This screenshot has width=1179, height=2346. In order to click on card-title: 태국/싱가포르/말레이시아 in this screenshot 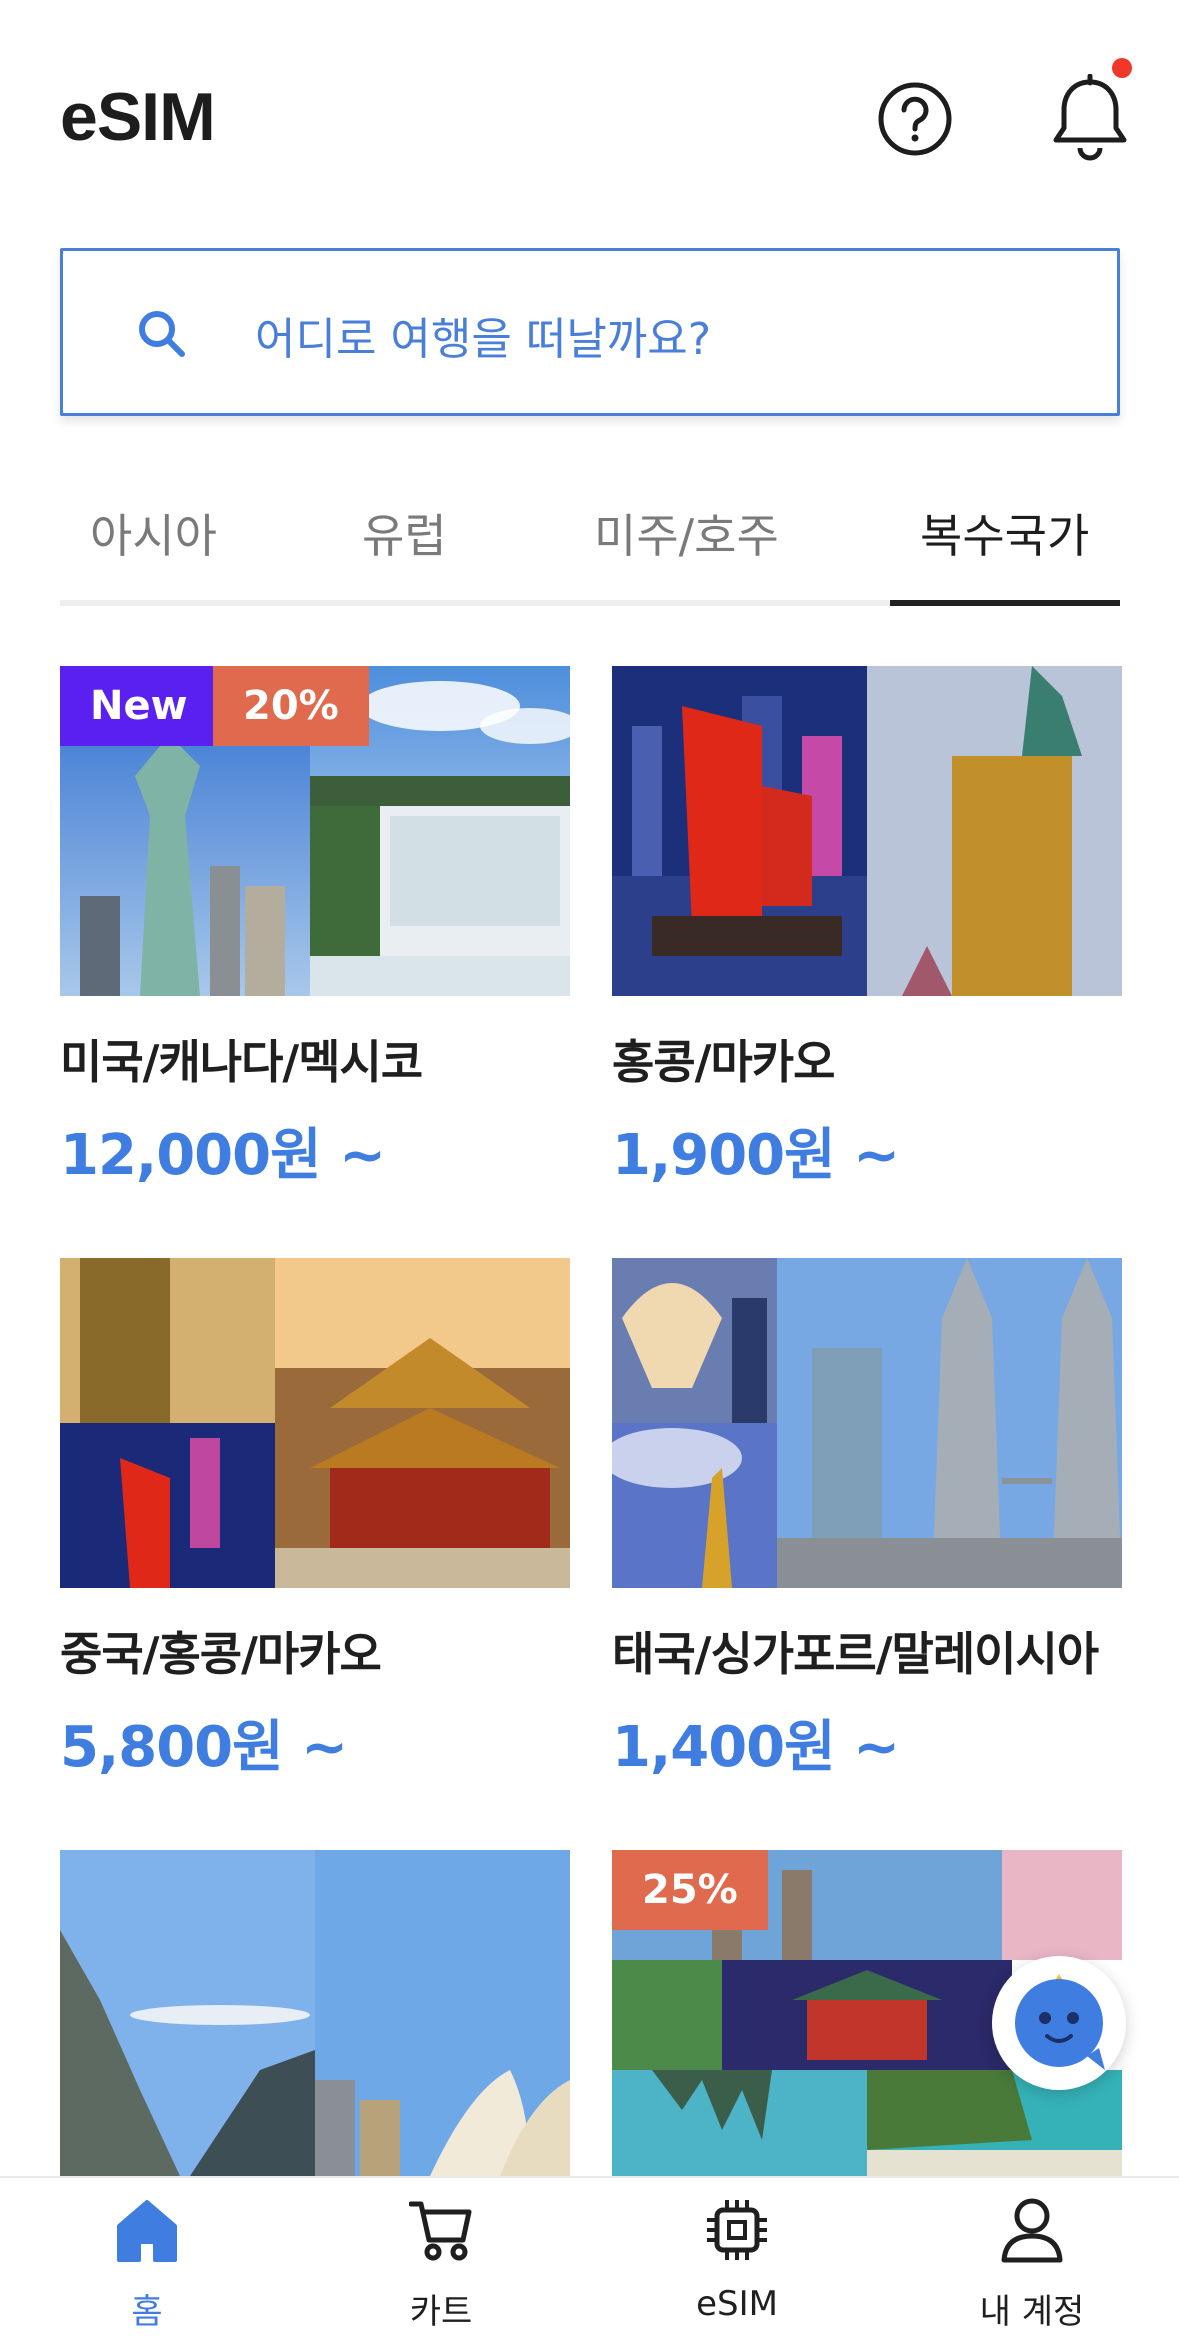, I will do `click(855, 1654)`.